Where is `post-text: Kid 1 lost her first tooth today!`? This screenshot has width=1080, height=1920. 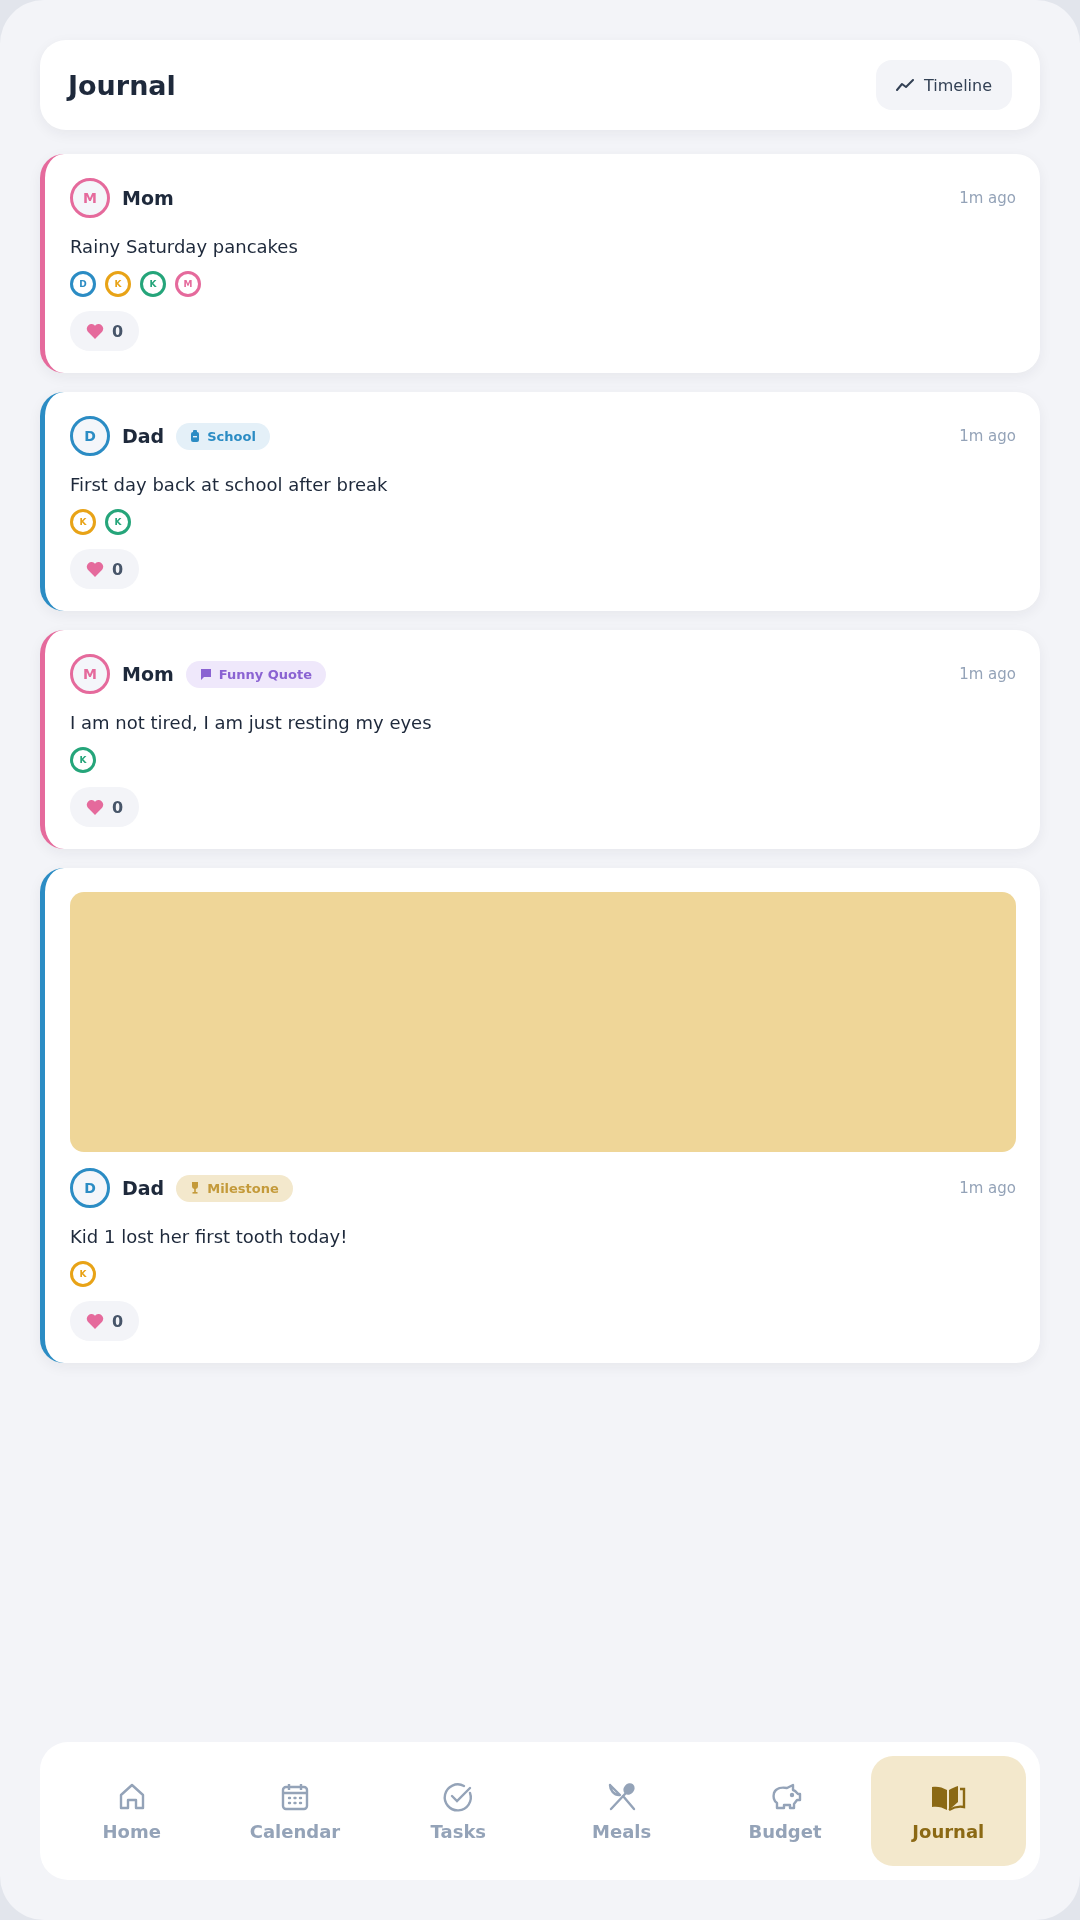
post-text: Kid 1 lost her first tooth today! is located at coordinates (209, 1236).